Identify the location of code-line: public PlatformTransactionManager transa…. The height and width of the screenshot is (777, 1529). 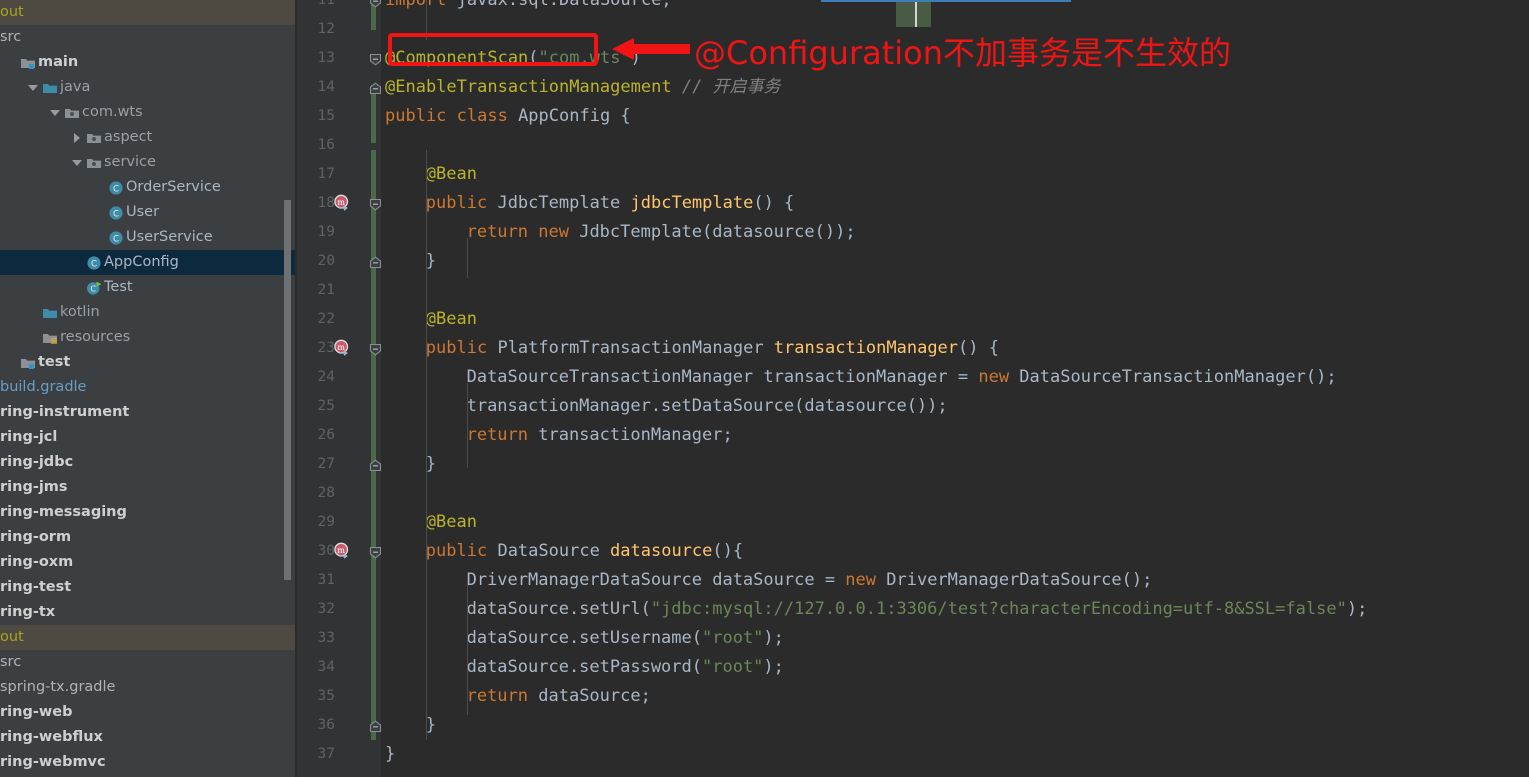
(712, 348).